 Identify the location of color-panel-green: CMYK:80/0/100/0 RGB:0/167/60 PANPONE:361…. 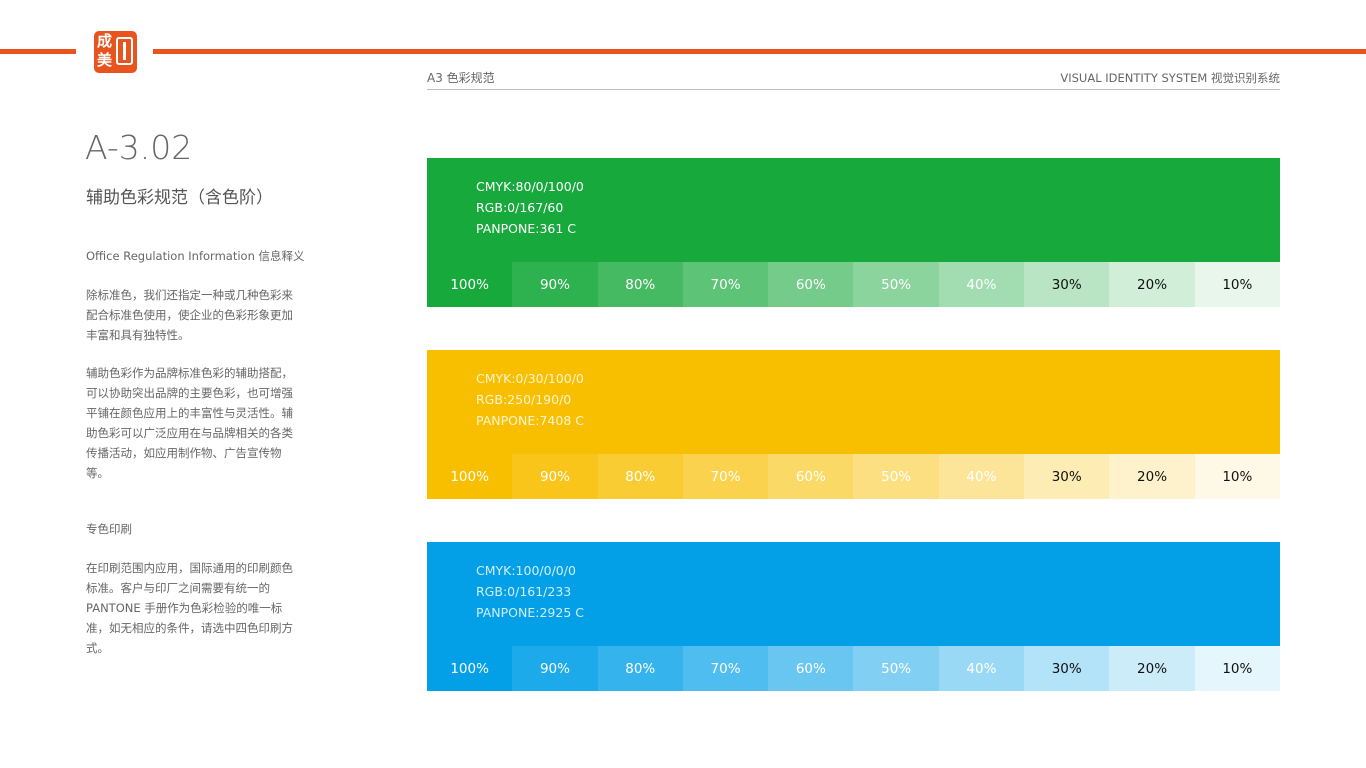
(853, 232).